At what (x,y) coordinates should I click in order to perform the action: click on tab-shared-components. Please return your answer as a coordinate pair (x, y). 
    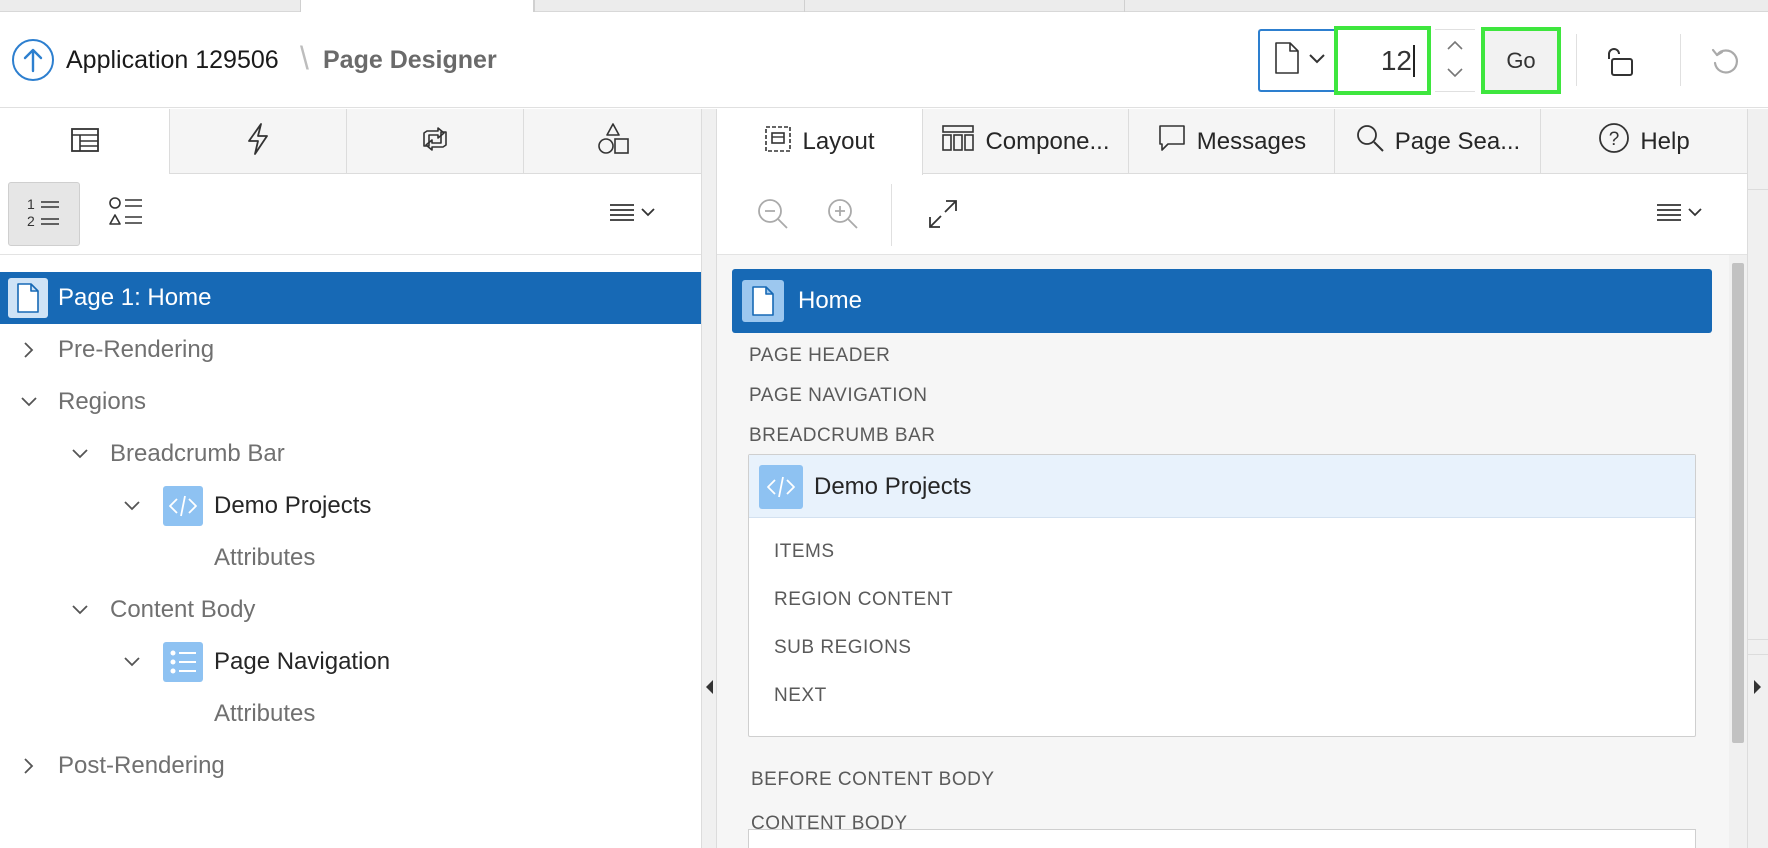
    Looking at the image, I should click on (612, 141).